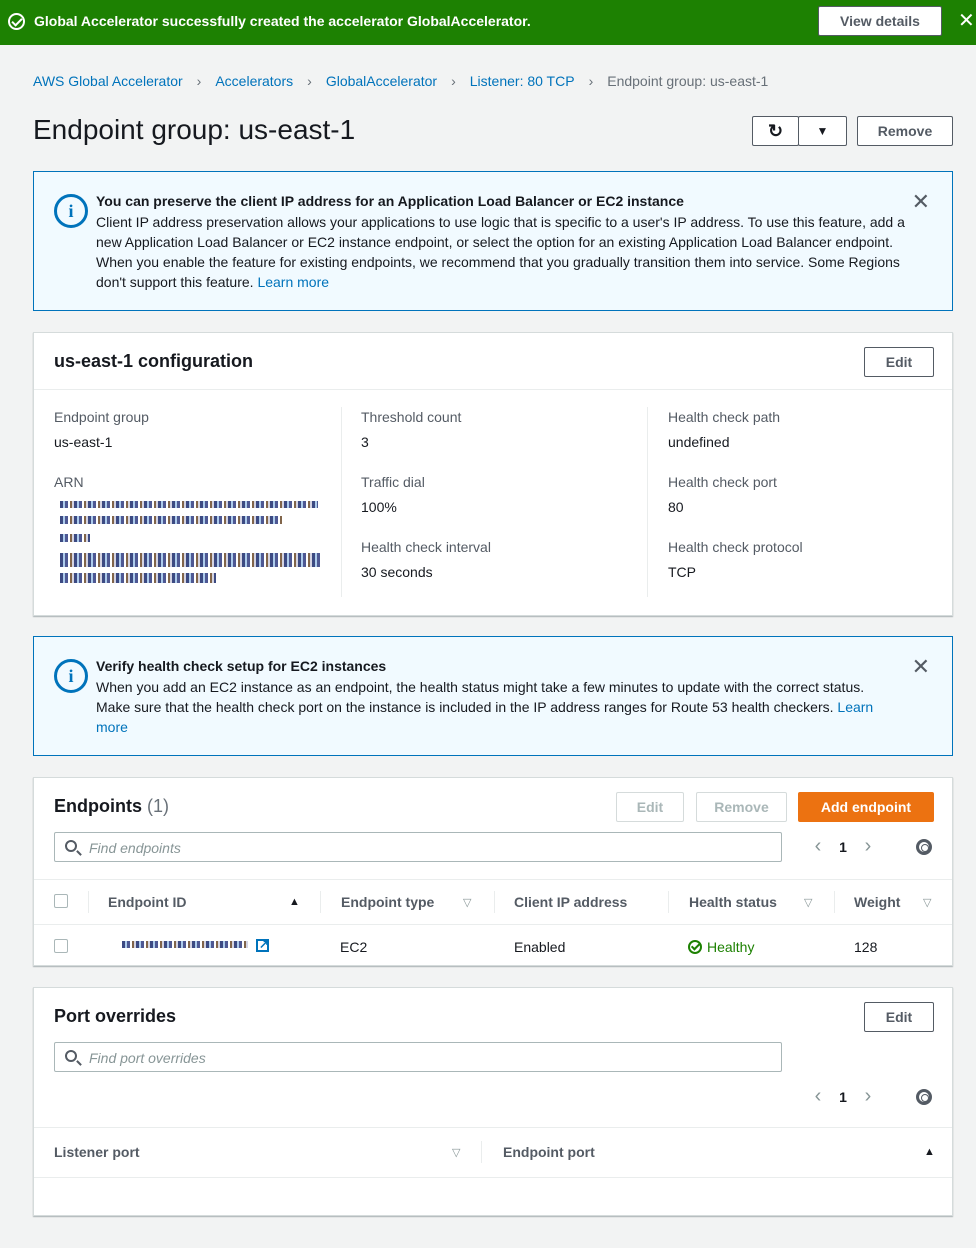 The width and height of the screenshot is (976, 1248). What do you see at coordinates (866, 947) in the screenshot?
I see `weight-cell: 128` at bounding box center [866, 947].